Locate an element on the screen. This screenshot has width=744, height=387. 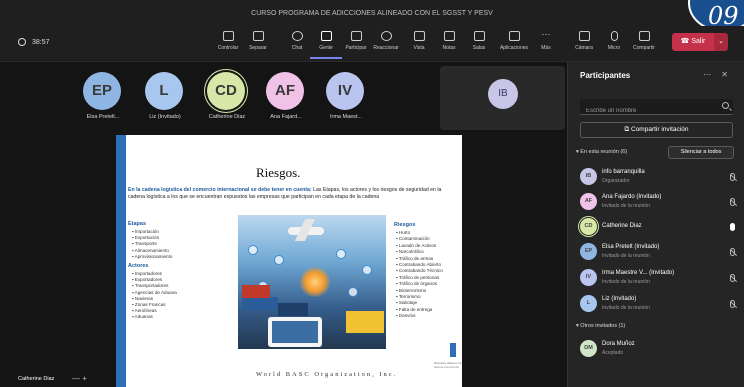
participant-row: CD Catherine Diaz is located at coordinates (660, 227).